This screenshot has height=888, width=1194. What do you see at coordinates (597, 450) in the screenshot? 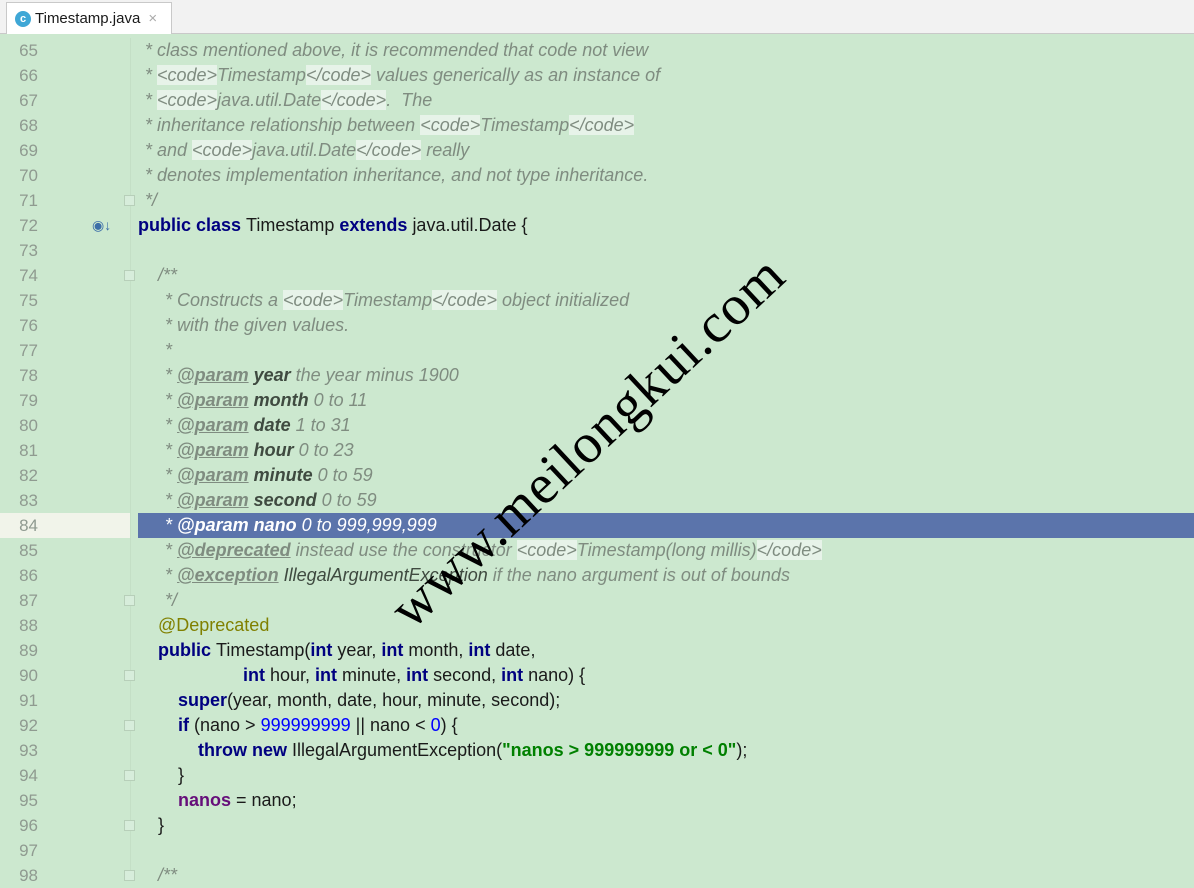
I see `code-line: 81 * @param hour 0 to 23` at bounding box center [597, 450].